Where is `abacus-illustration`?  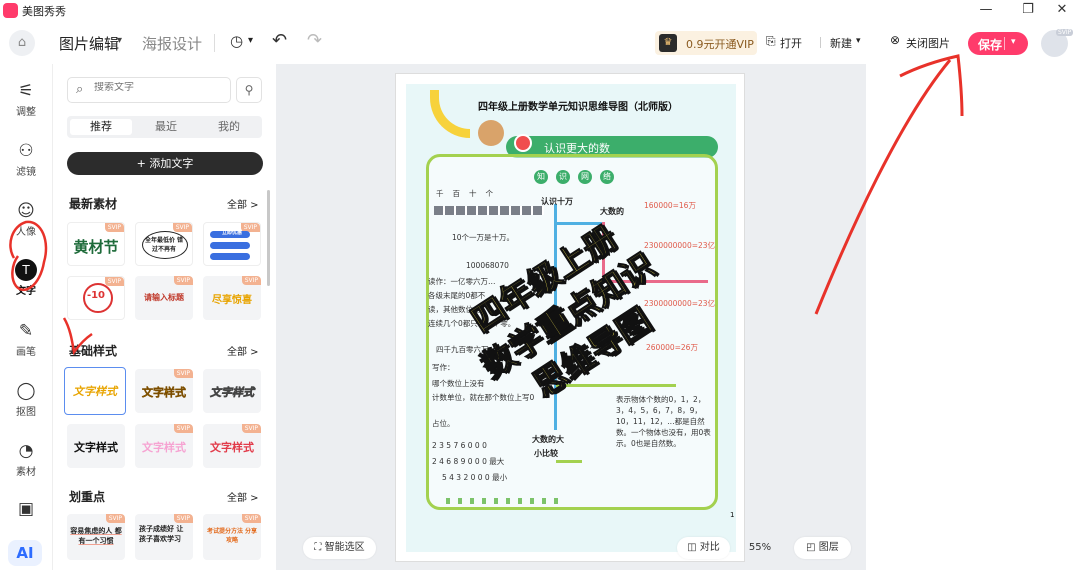 abacus-illustration is located at coordinates (489, 210).